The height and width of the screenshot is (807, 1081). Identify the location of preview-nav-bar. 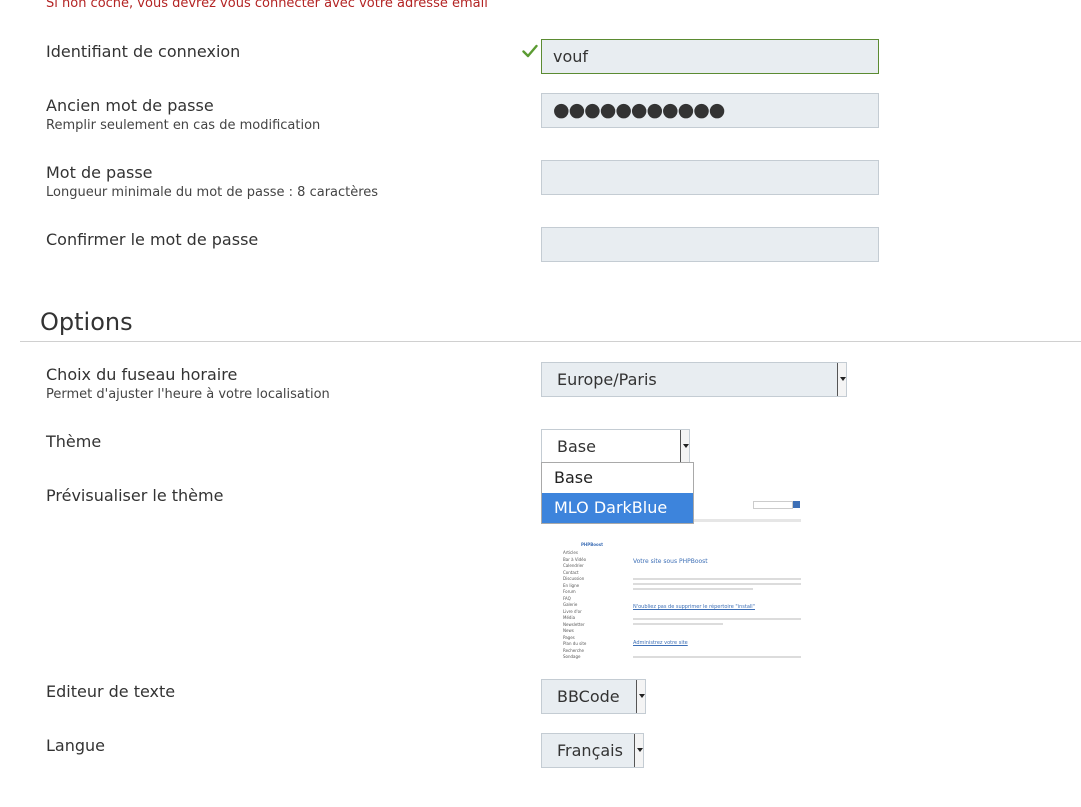
(746, 520).